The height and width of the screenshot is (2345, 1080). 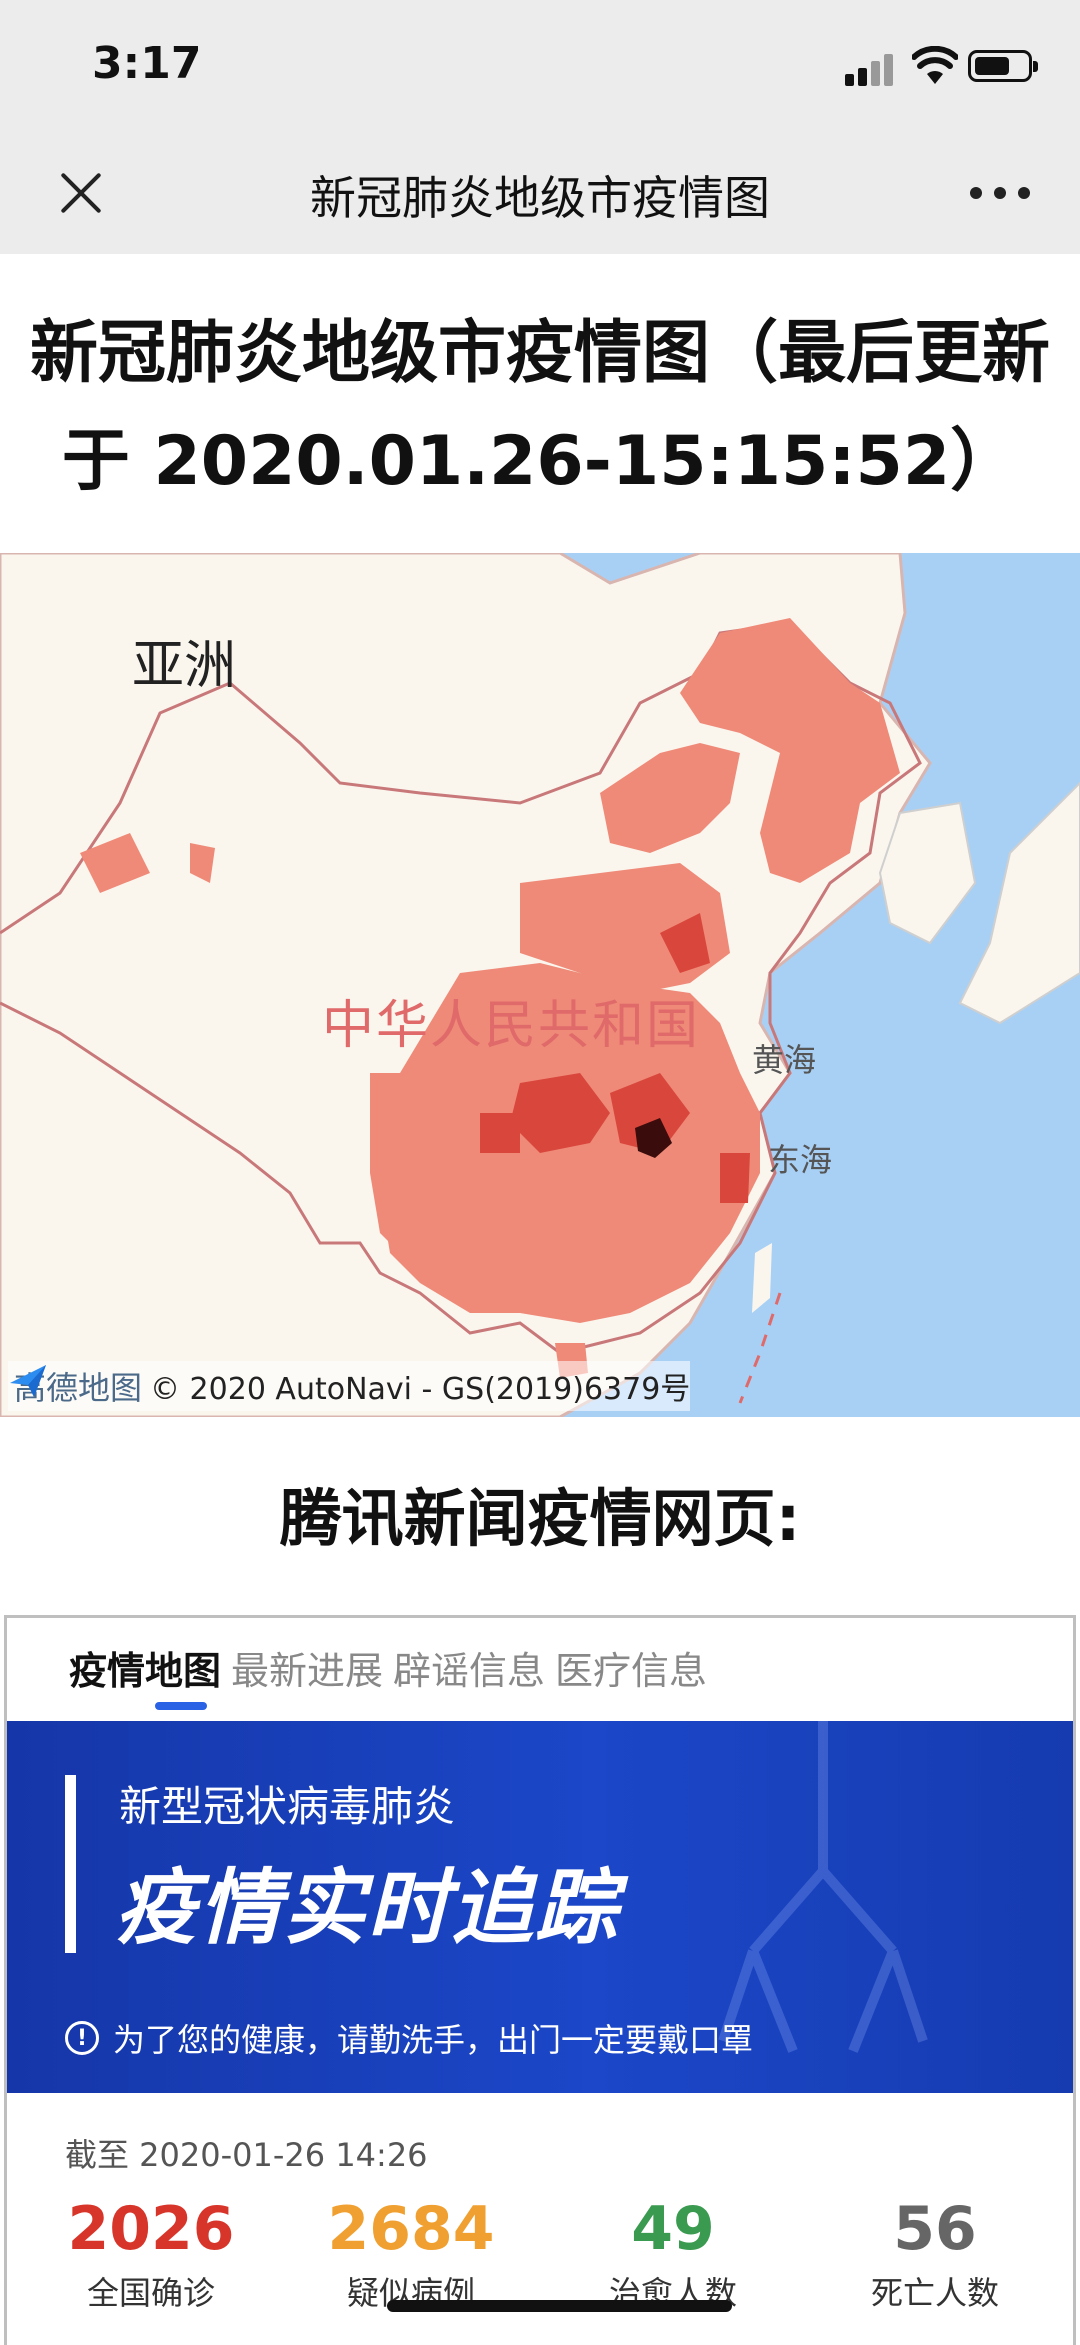 I want to click on section-title: 腾讯新闻疫情网页:, so click(x=540, y=1518).